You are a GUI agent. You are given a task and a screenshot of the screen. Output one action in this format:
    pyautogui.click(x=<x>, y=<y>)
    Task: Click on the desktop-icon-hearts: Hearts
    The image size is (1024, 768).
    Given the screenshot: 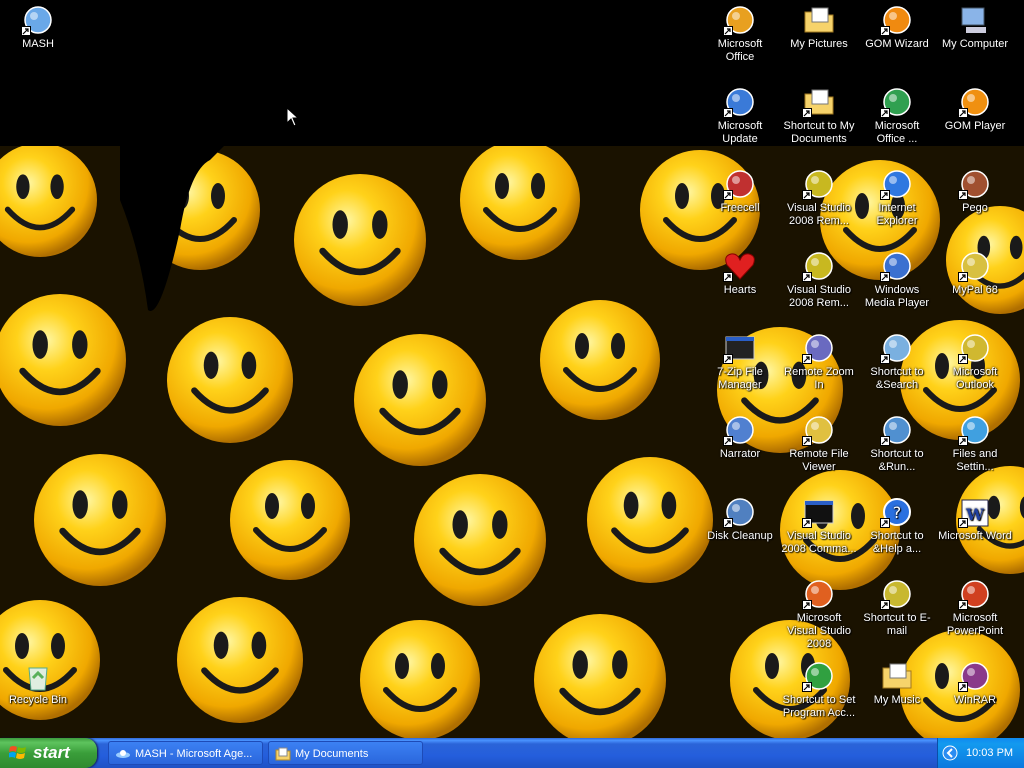 What is the action you would take?
    pyautogui.click(x=740, y=273)
    